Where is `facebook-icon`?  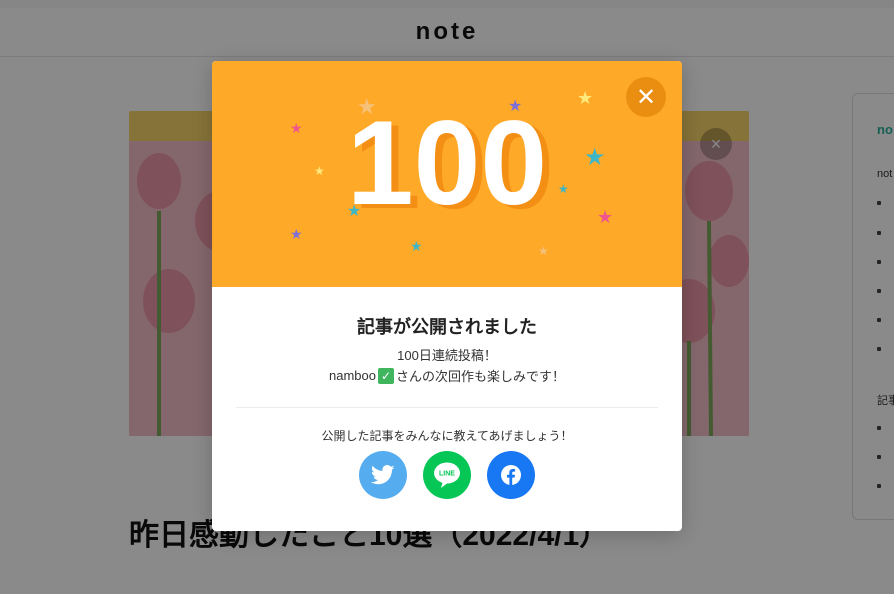 facebook-icon is located at coordinates (511, 475).